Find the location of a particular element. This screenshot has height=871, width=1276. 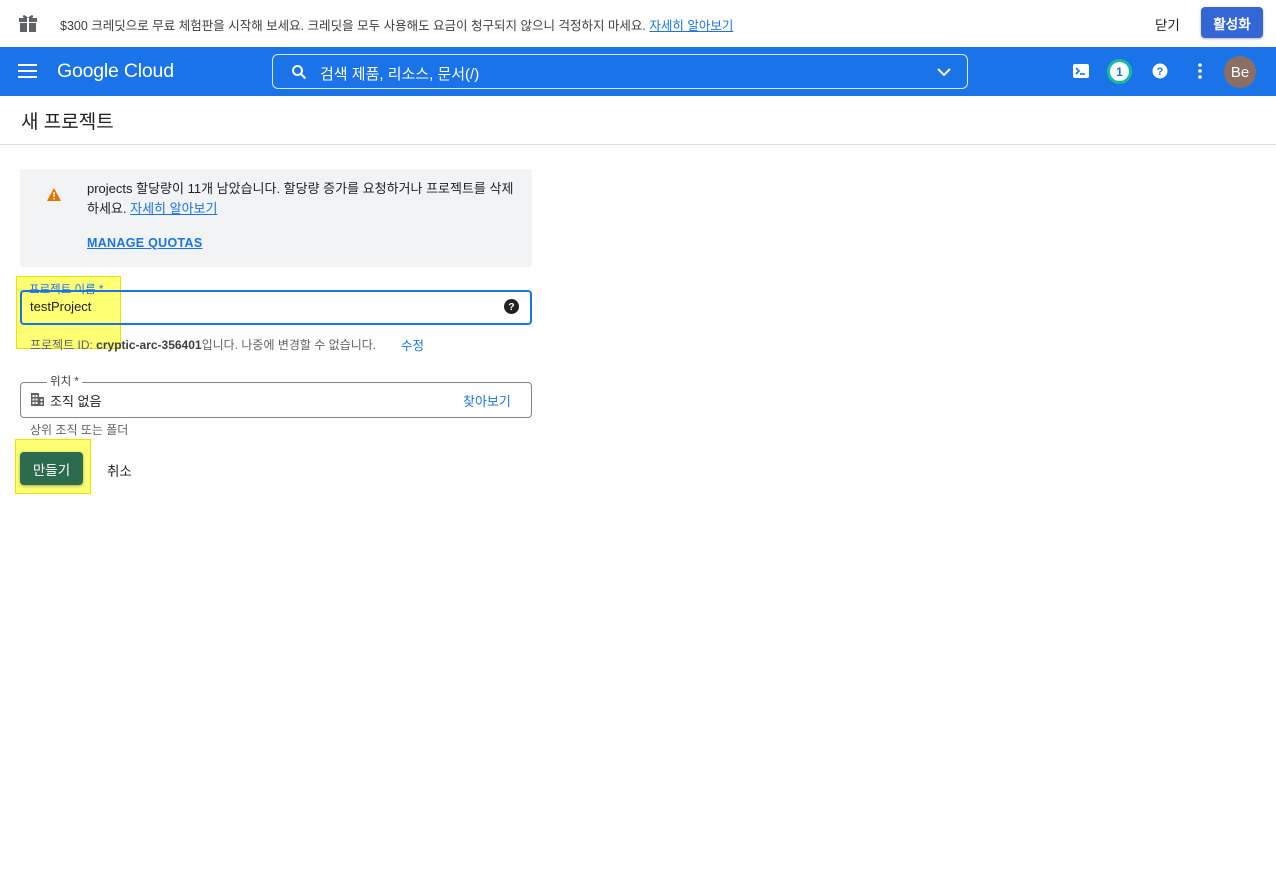

search-placeholder: 검색 제품, 리소스, 문서(/) is located at coordinates (400, 74).